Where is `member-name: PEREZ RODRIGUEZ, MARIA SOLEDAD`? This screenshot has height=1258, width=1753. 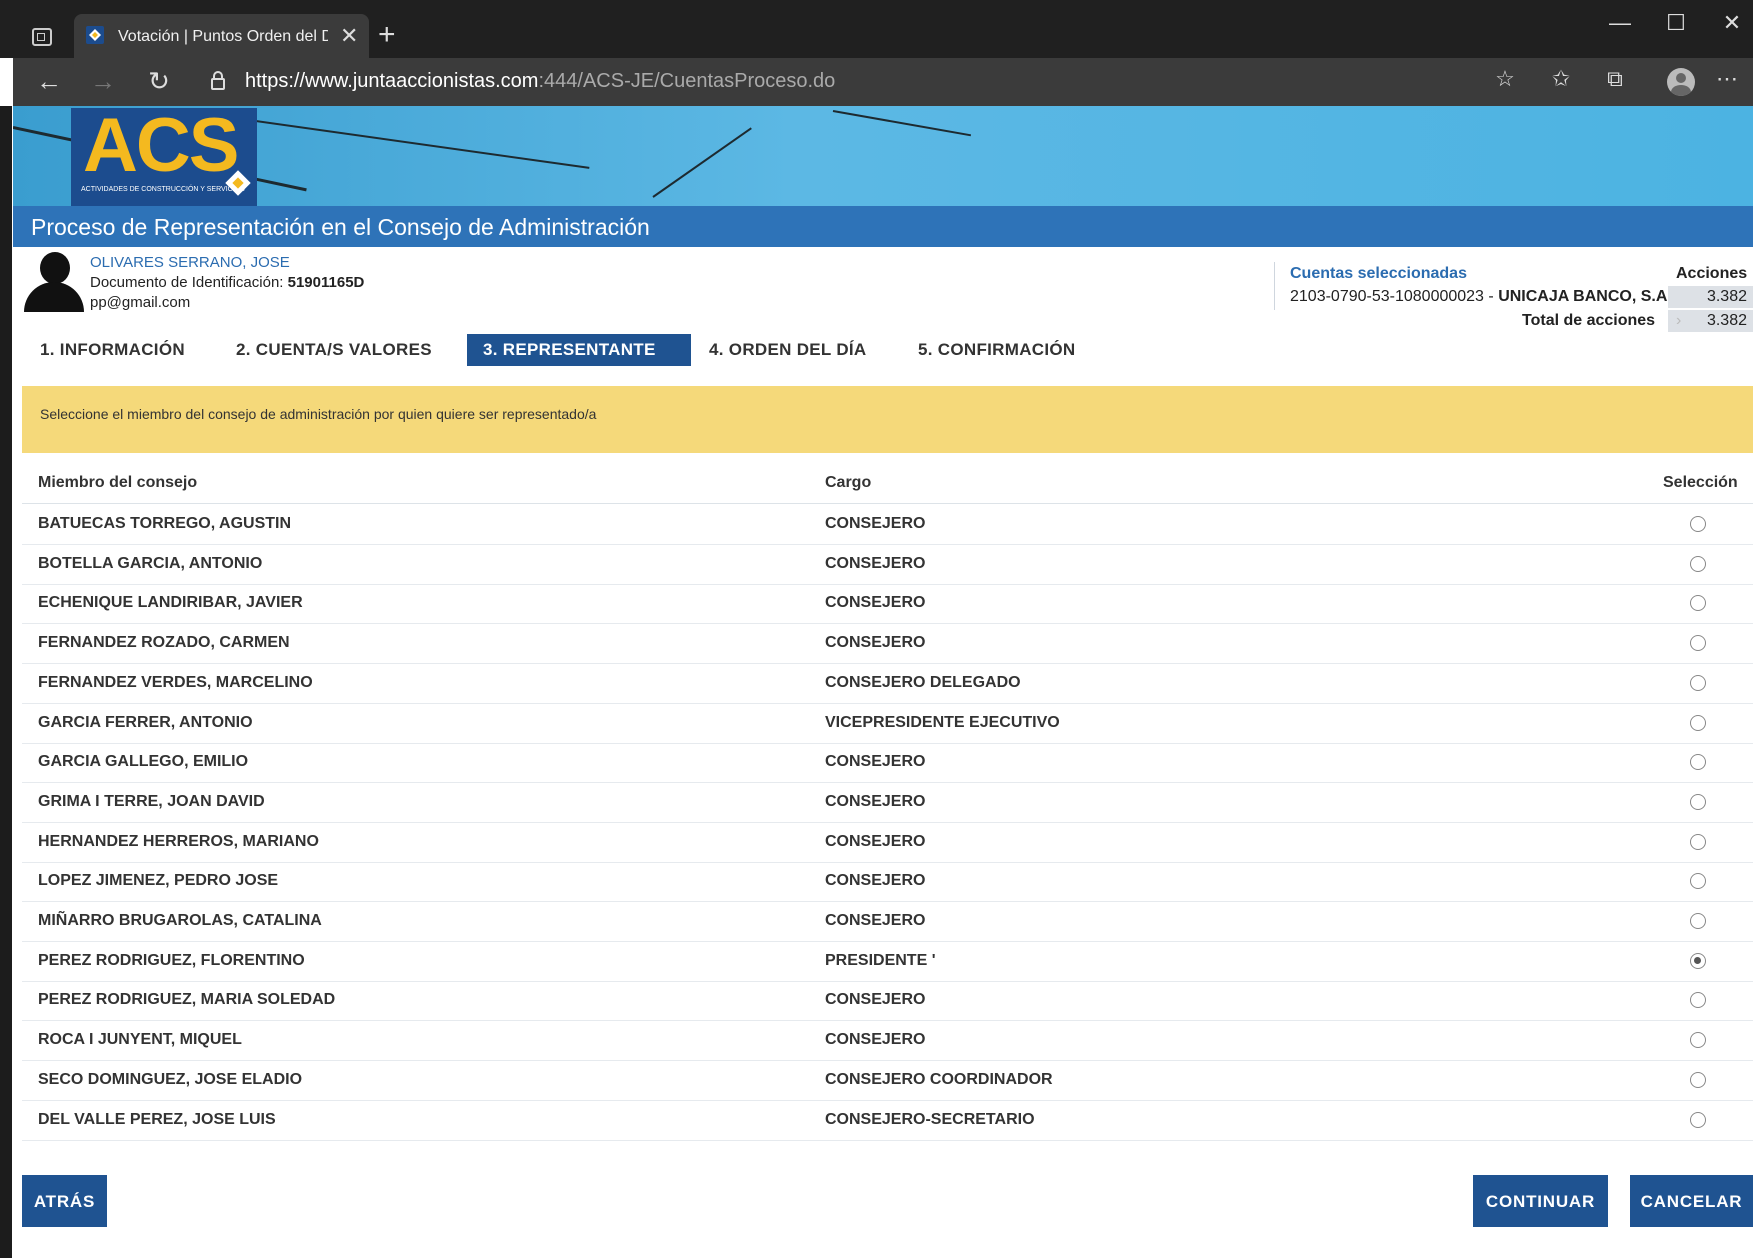 member-name: PEREZ RODRIGUEZ, MARIA SOLEDAD is located at coordinates (187, 1000).